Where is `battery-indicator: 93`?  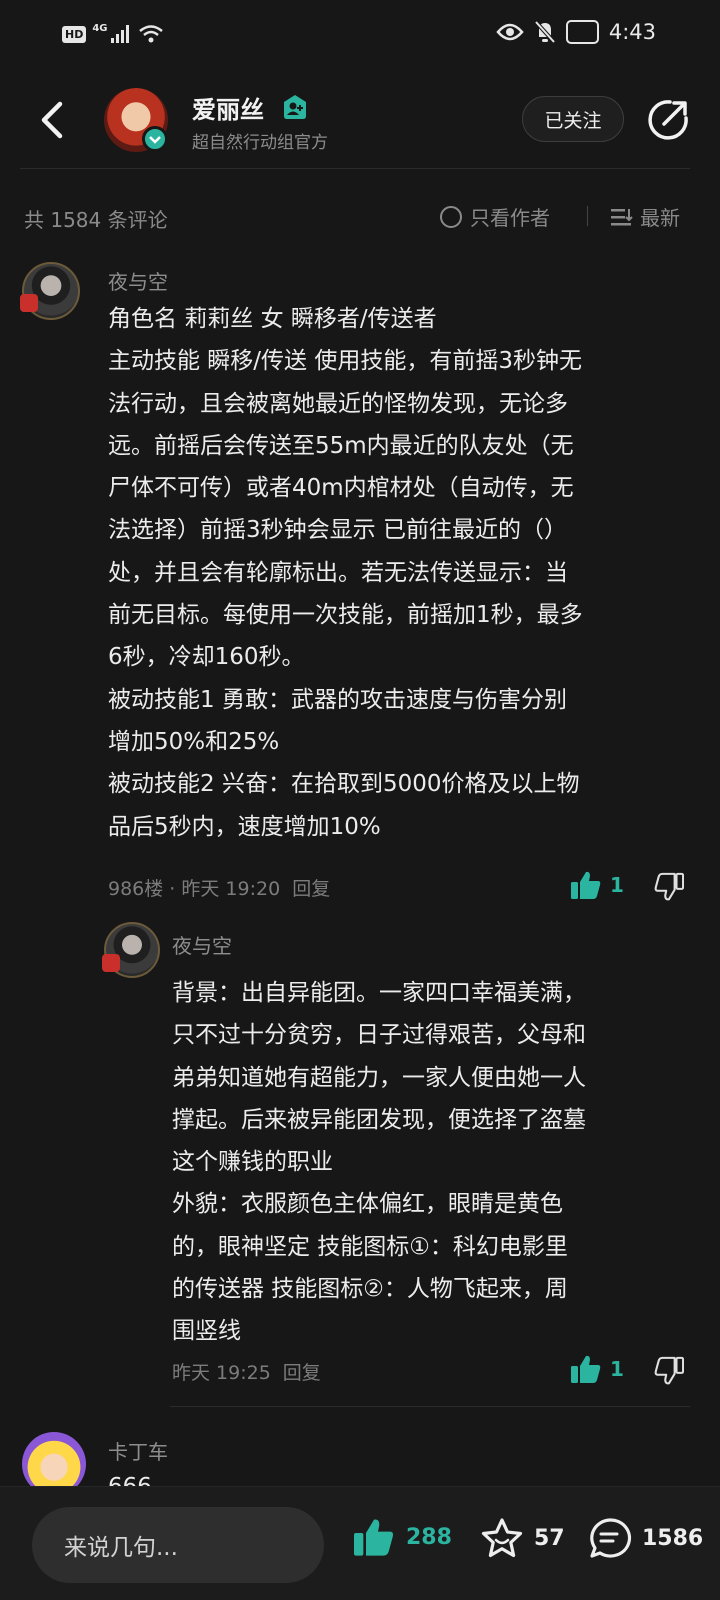 battery-indicator: 93 is located at coordinates (582, 32).